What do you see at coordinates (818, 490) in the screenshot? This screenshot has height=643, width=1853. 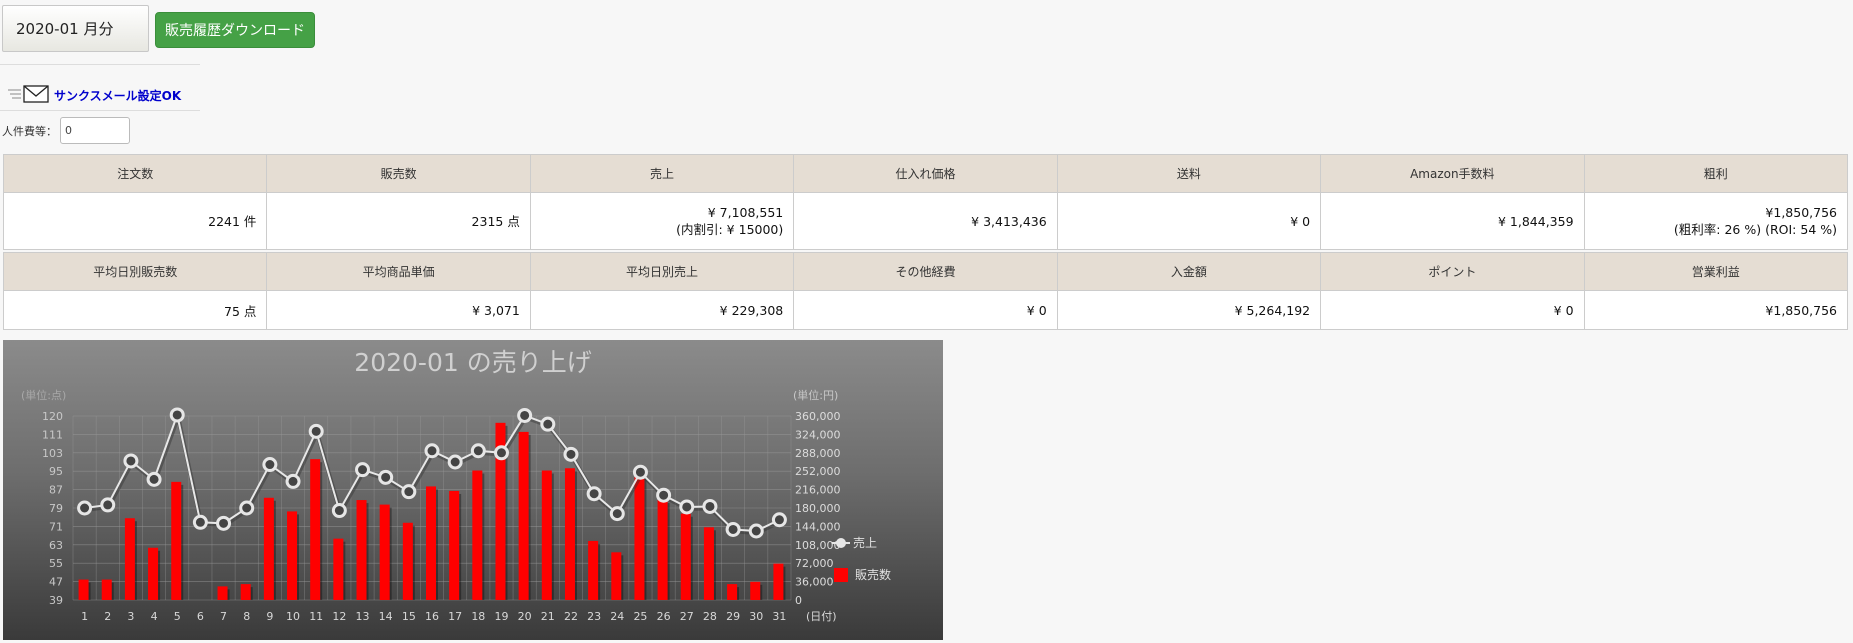 I see `y-right-tick-label: 216,000` at bounding box center [818, 490].